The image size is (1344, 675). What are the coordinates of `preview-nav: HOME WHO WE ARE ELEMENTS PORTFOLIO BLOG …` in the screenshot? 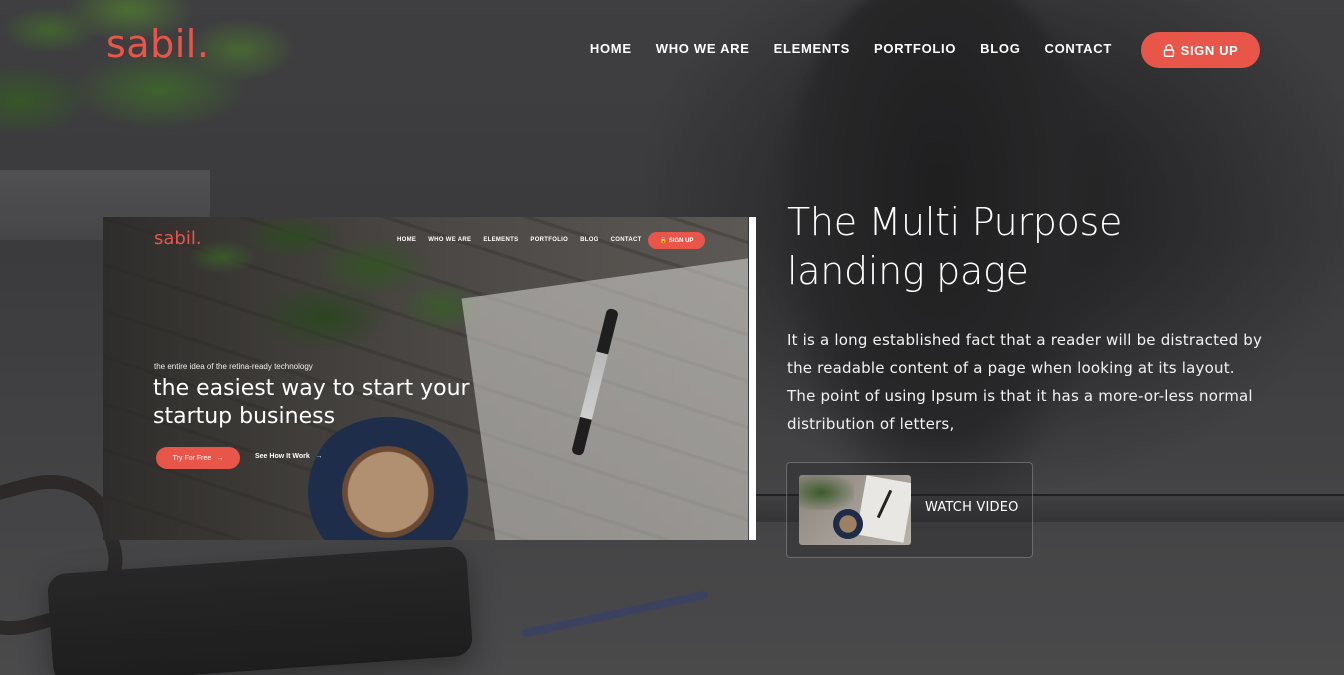 It's located at (519, 240).